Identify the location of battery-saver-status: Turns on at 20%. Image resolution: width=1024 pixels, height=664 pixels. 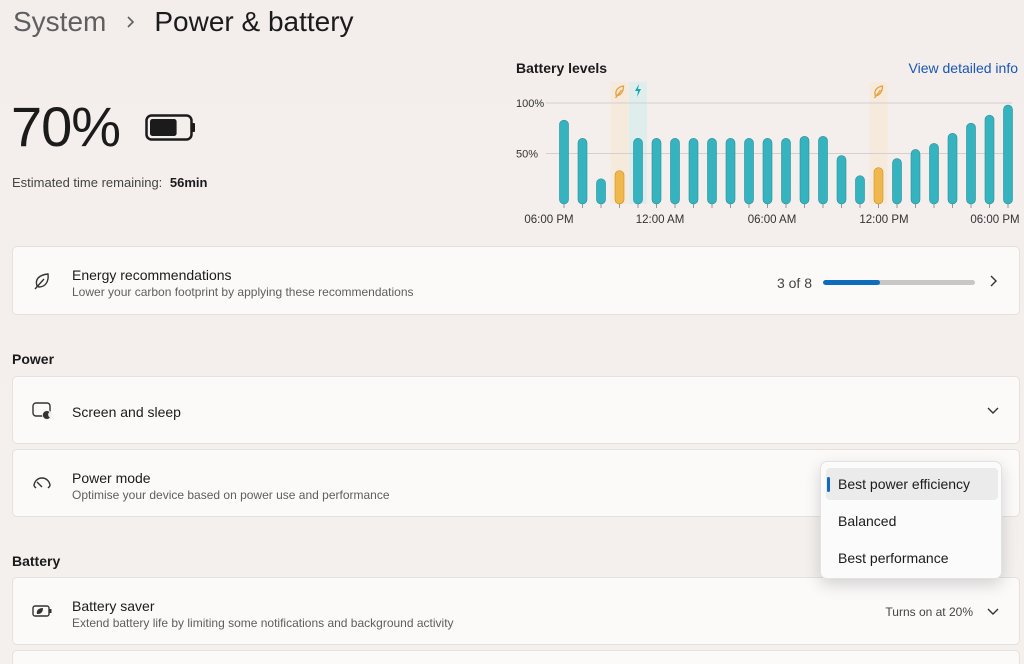
(929, 612).